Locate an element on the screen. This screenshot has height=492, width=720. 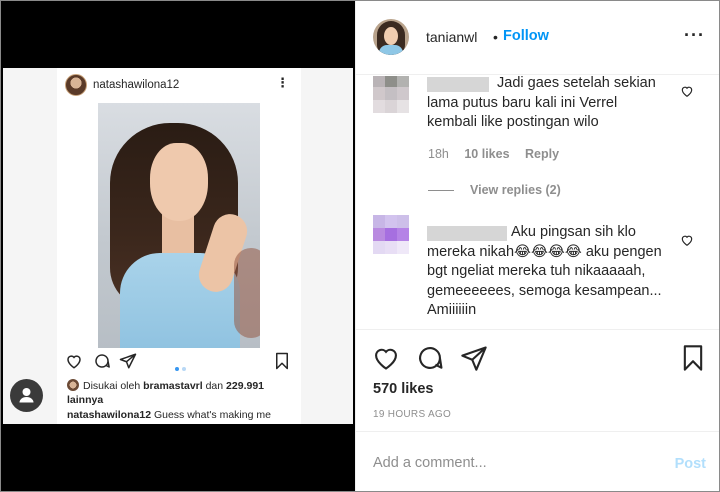
post-header: tanianwl • Follow ··· is located at coordinates (537, 38).